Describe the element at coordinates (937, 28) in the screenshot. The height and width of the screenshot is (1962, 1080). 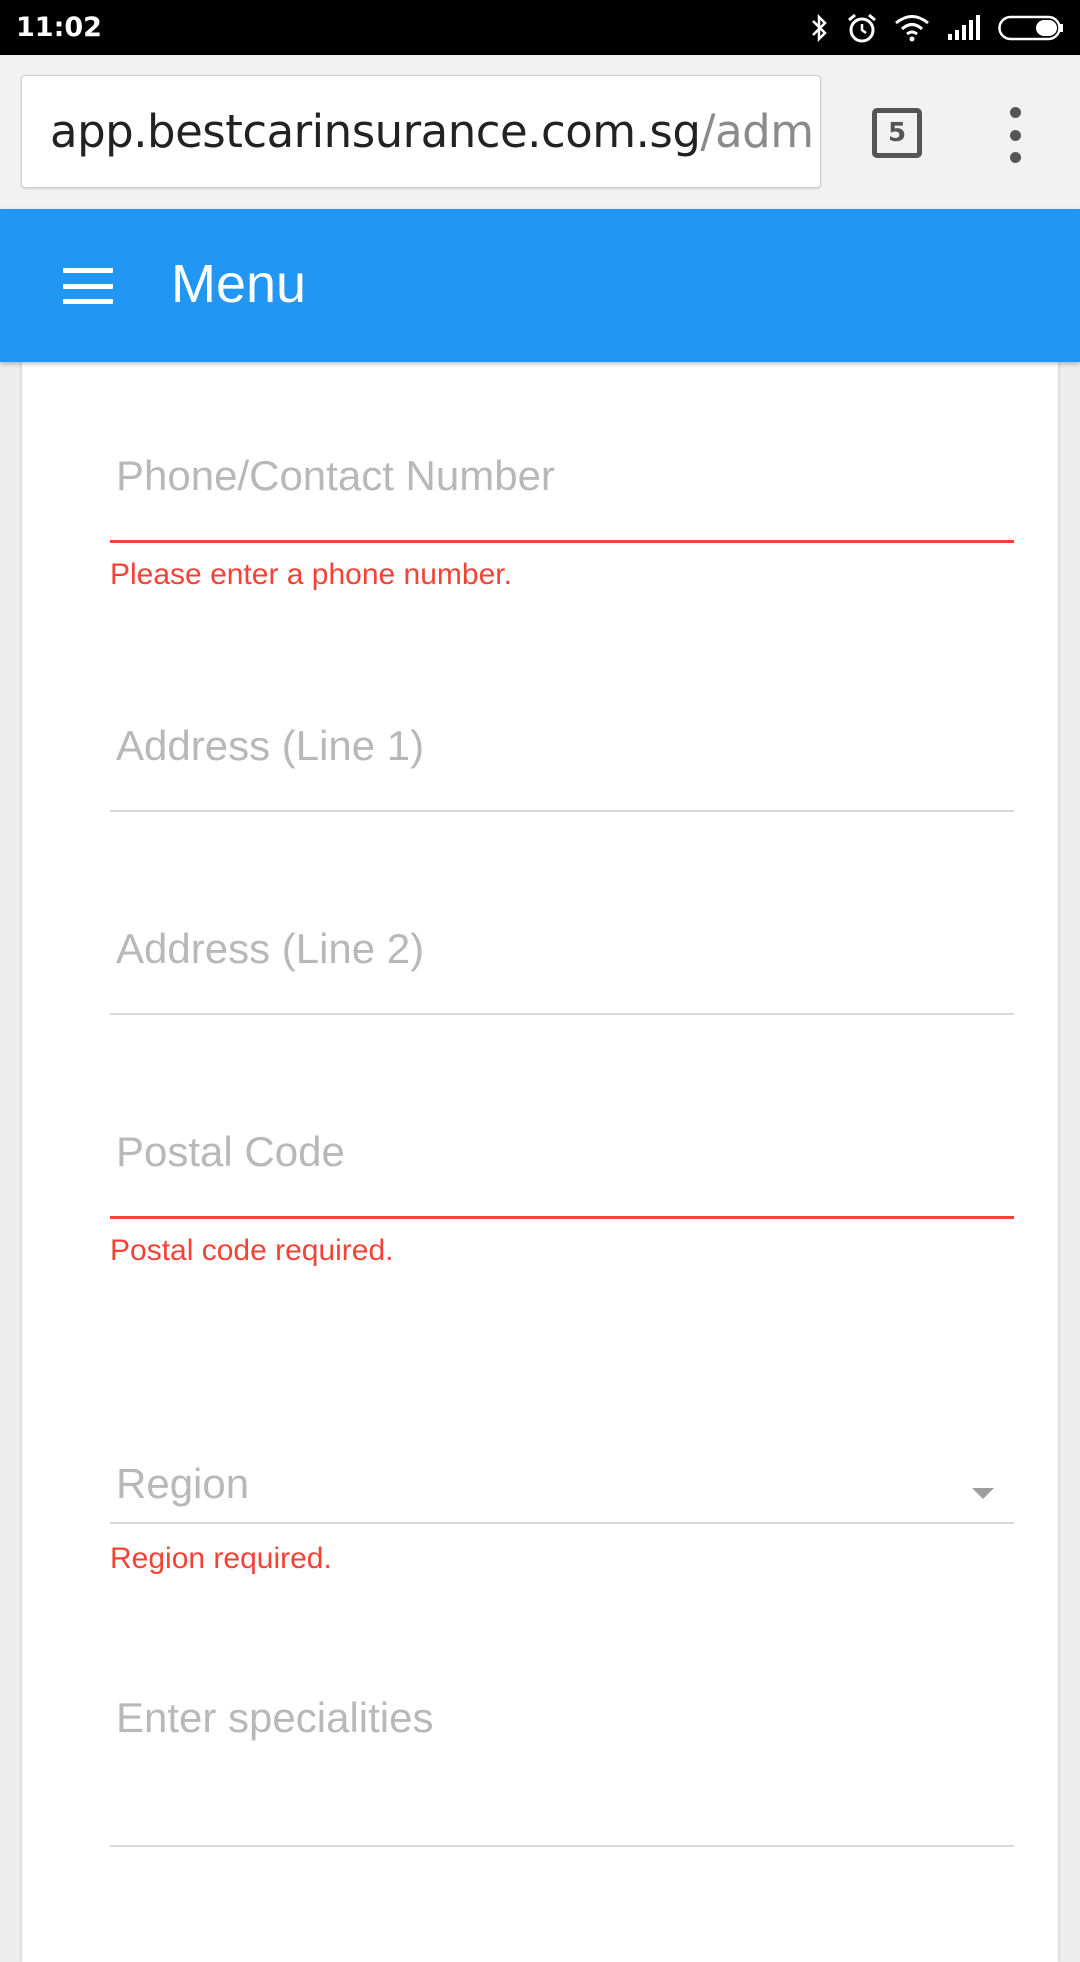
I see `status-icons` at that location.